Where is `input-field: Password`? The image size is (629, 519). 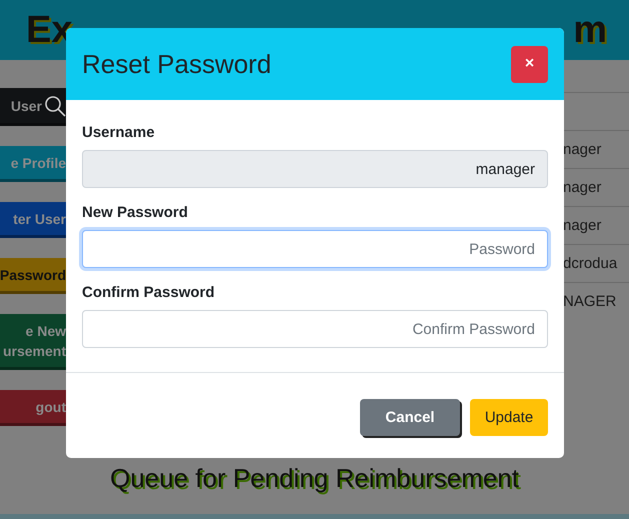
input-field: Password is located at coordinates (315, 249).